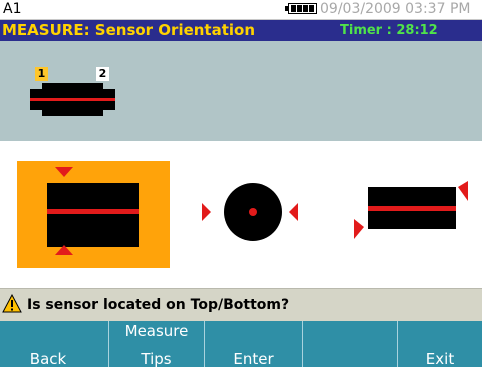 The image size is (482, 368). Describe the element at coordinates (12, 9) in the screenshot. I see `measurement-id: A1` at that location.